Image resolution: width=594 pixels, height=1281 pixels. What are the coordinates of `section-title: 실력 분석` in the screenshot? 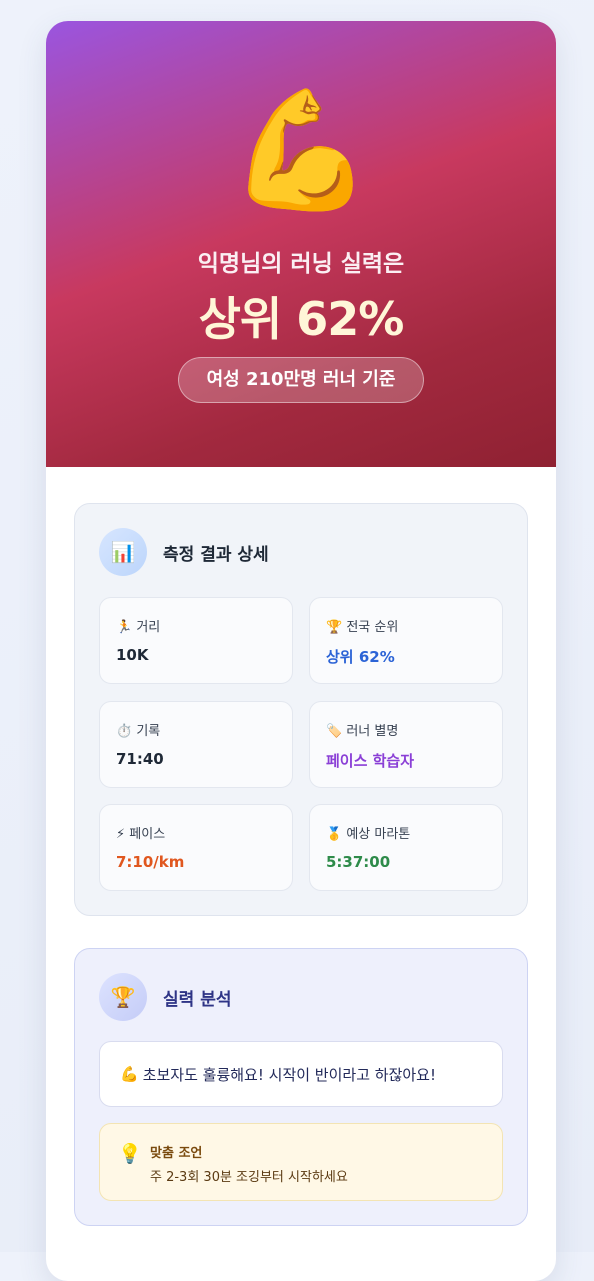 It's located at (197, 999).